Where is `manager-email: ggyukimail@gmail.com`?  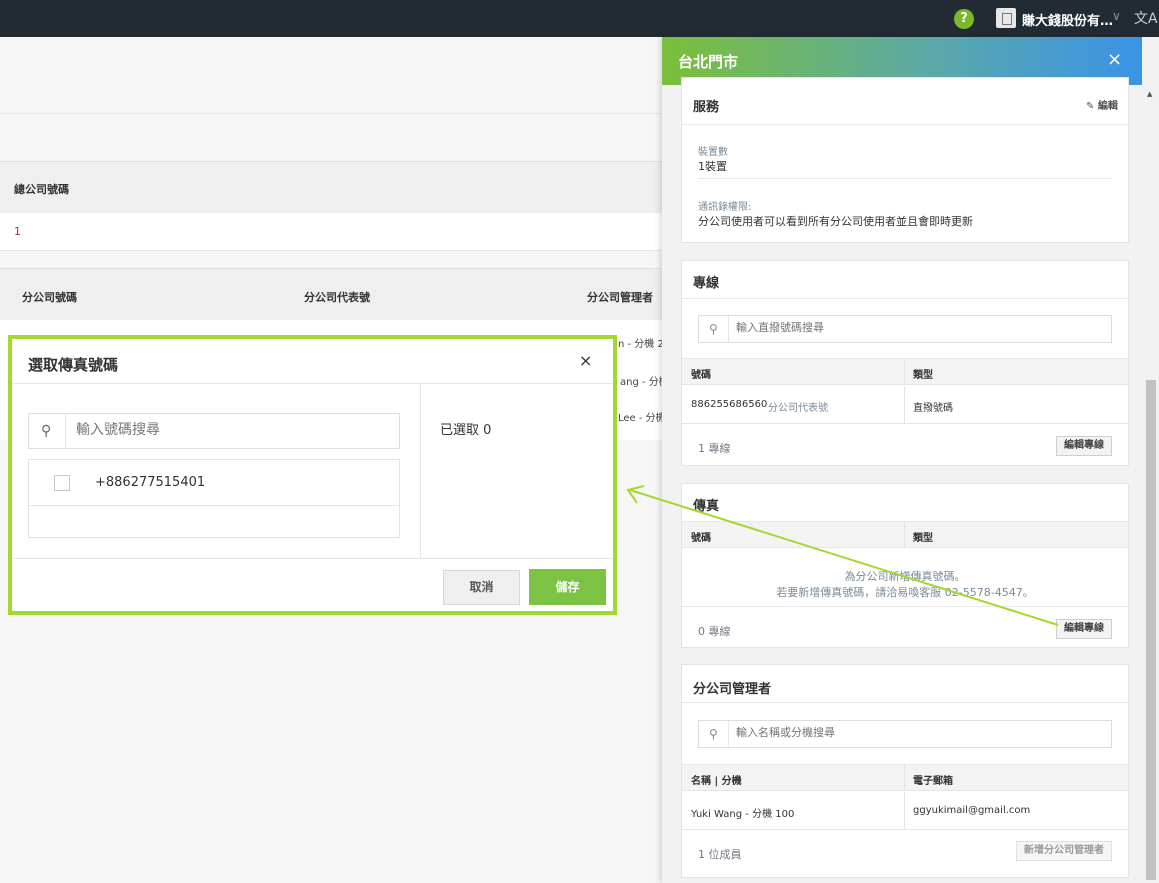
manager-email: ggyukimail@gmail.com is located at coordinates (972, 810).